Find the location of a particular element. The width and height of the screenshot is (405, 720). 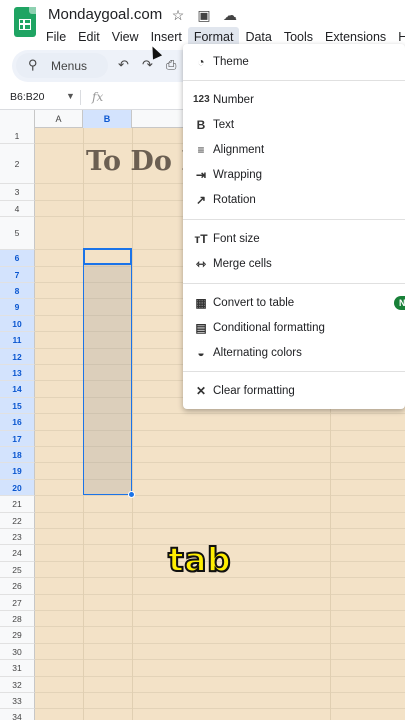

search-icon: ⚲ is located at coordinates (33, 64).